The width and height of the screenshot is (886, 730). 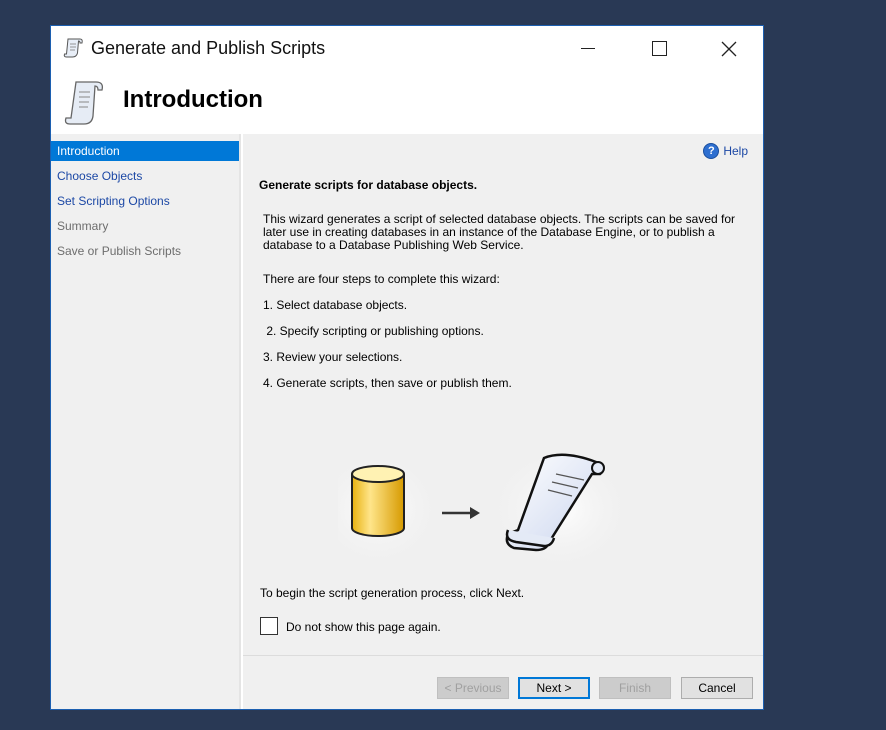 What do you see at coordinates (119, 251) in the screenshot?
I see `sidebar-item-save-or-publish: Save or Publish Scripts` at bounding box center [119, 251].